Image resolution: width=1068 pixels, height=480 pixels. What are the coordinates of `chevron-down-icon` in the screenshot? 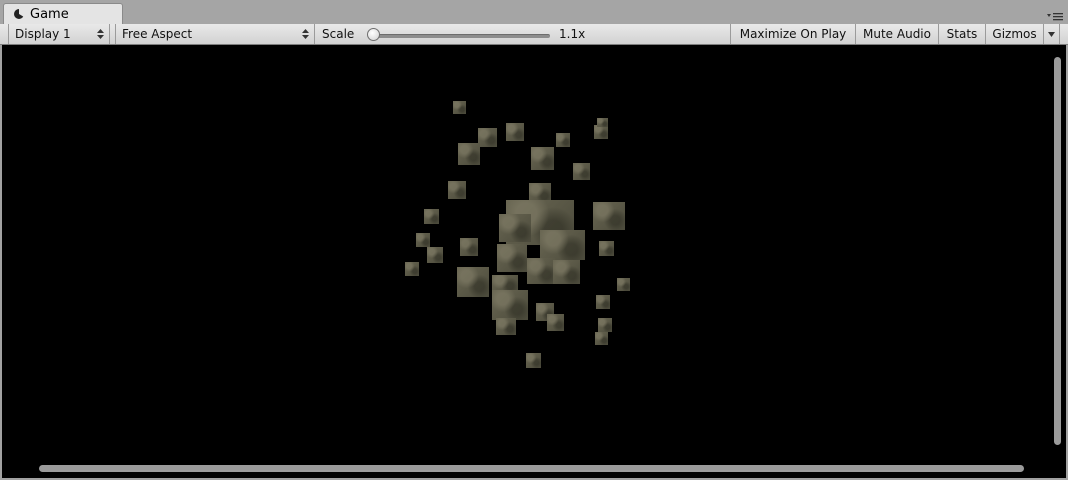 It's located at (1051, 34).